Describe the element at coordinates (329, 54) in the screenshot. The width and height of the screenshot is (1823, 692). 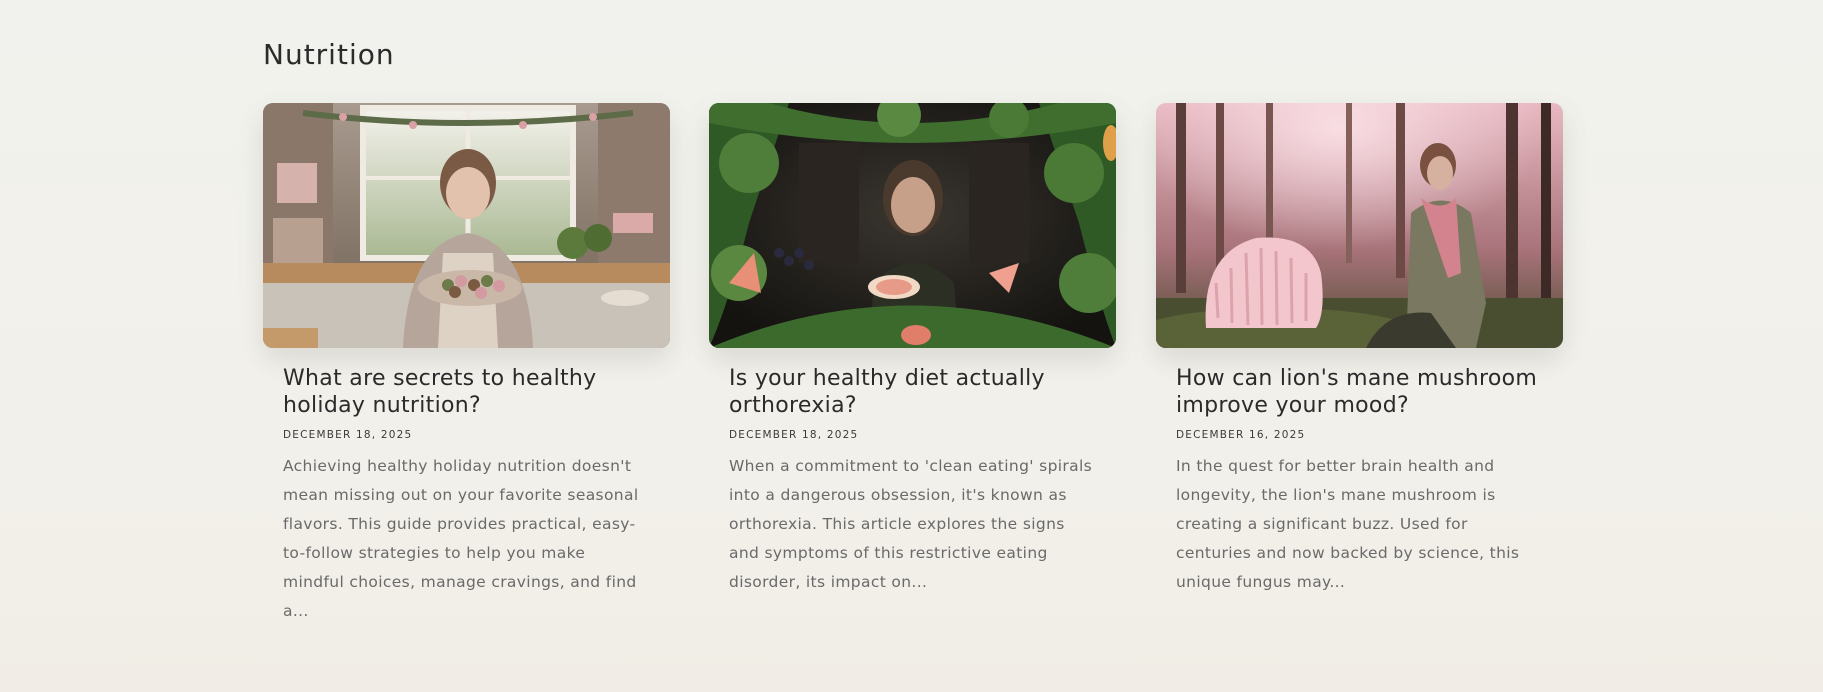
I see `section-title: Nutrition` at that location.